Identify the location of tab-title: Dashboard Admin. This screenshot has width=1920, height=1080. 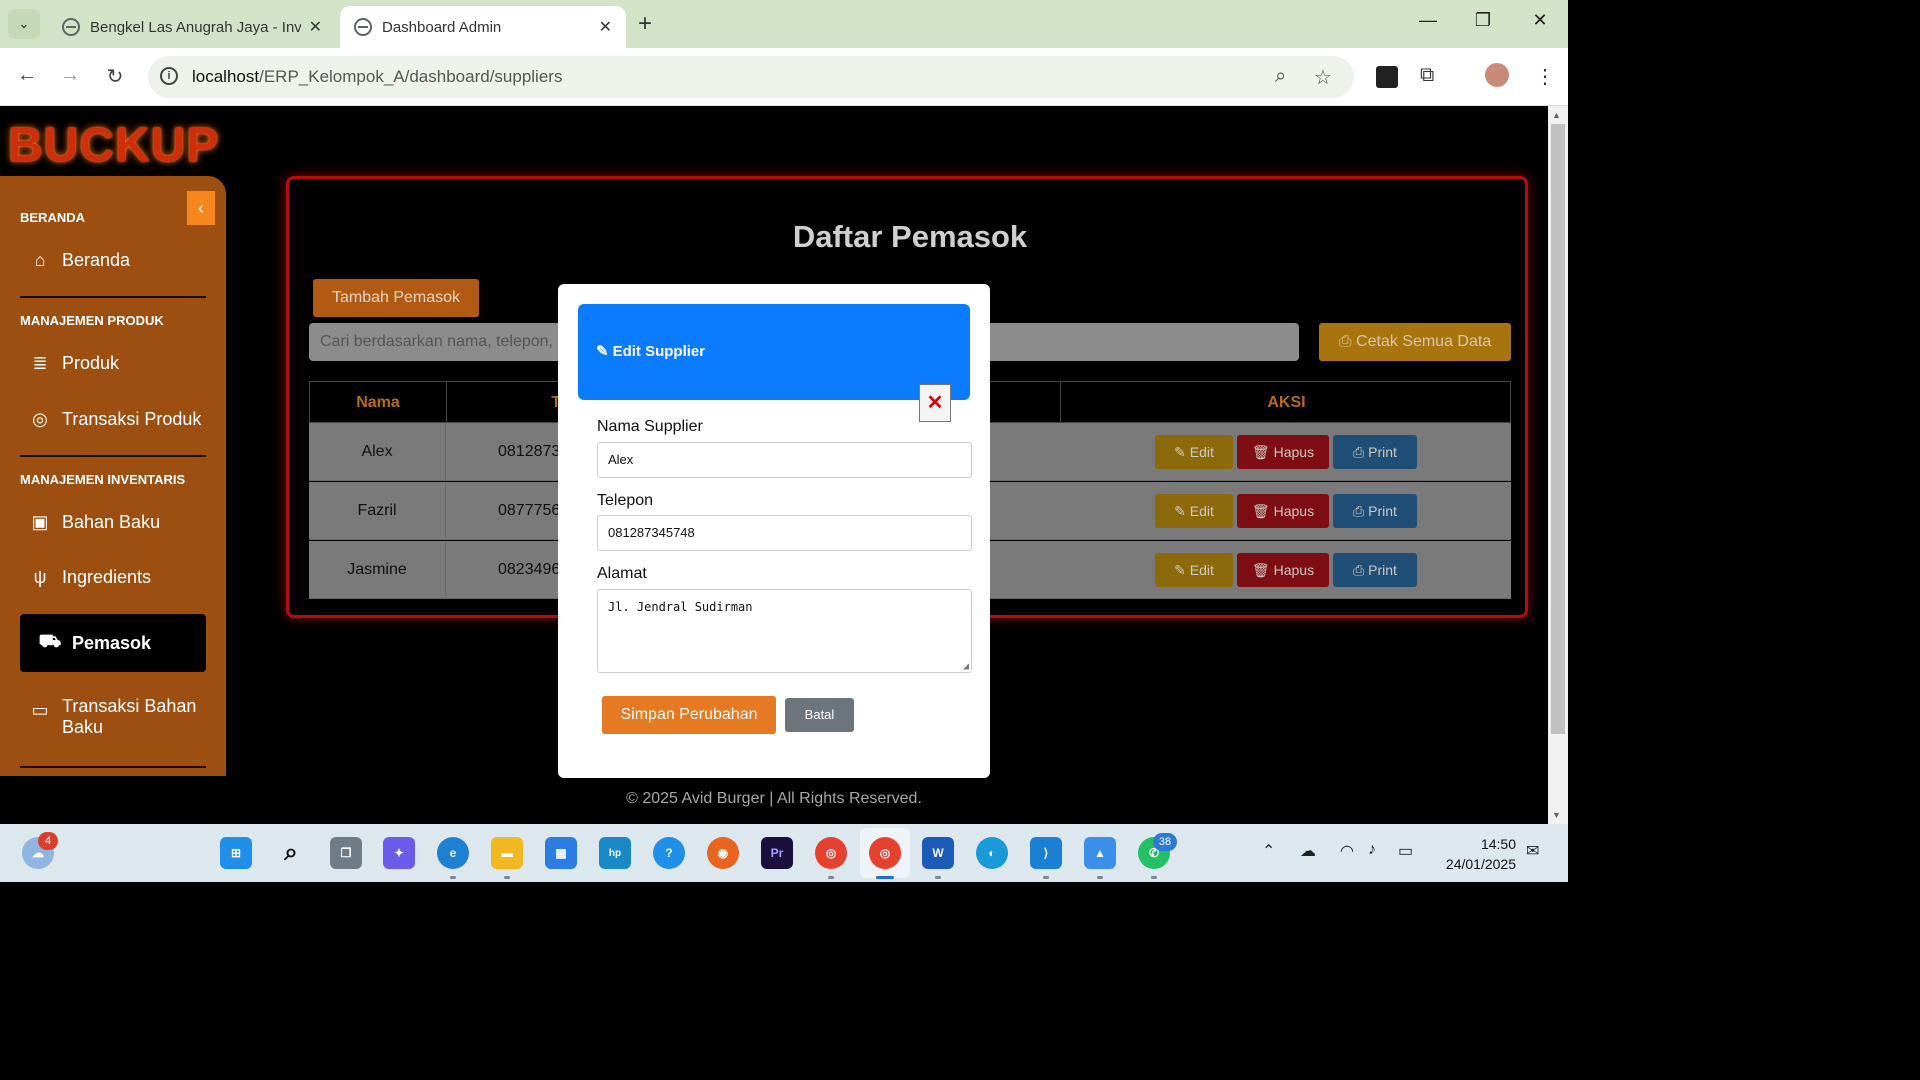
(442, 27).